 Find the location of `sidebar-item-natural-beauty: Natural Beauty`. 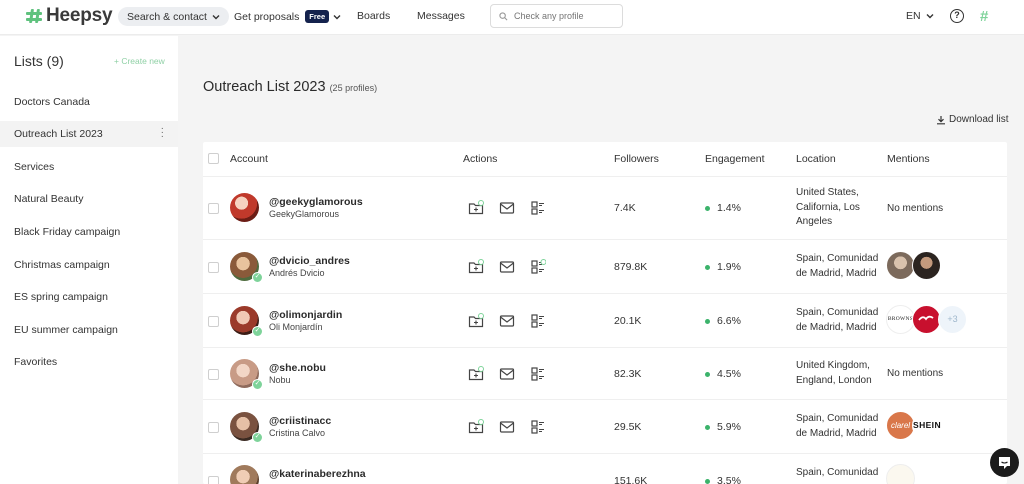

sidebar-item-natural-beauty: Natural Beauty is located at coordinates (89, 199).